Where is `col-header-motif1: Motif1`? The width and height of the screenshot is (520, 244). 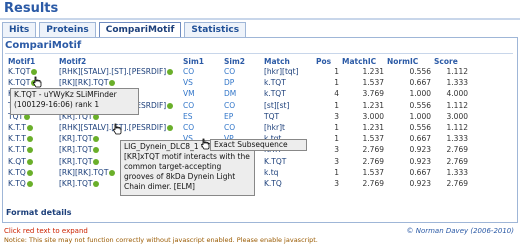 col-header-motif1: Motif1 is located at coordinates (30, 61).